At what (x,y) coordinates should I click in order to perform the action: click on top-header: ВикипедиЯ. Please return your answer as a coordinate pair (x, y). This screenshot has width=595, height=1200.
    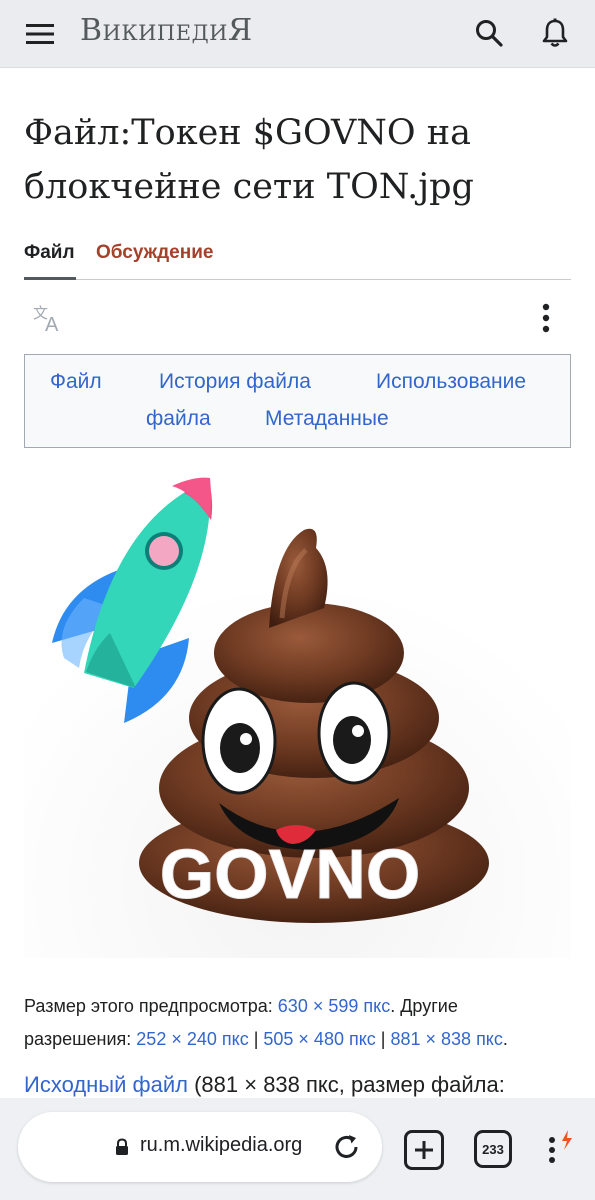
    Looking at the image, I should click on (297, 34).